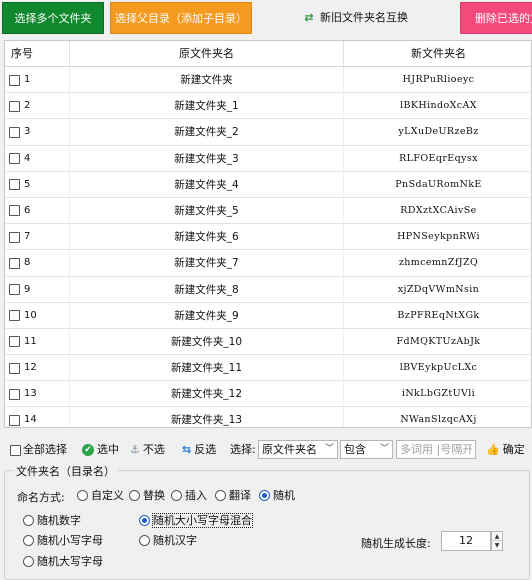 The height and width of the screenshot is (580, 532). What do you see at coordinates (15, 450) in the screenshot?
I see `select-all-box` at bounding box center [15, 450].